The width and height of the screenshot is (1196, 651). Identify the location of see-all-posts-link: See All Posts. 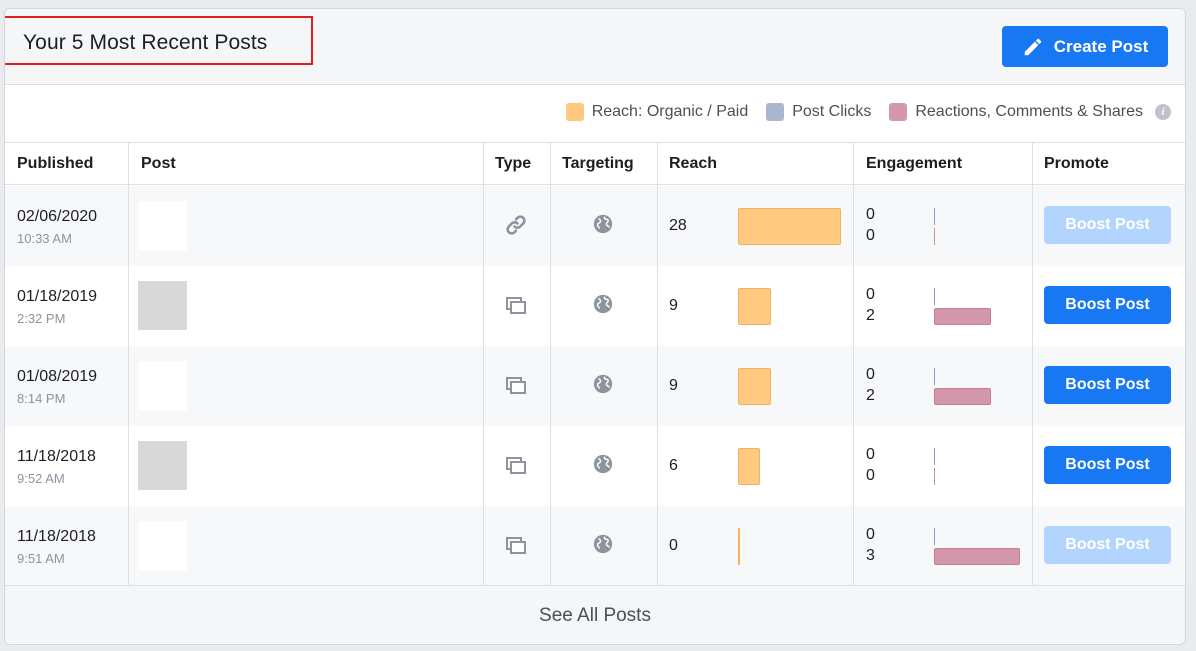
(595, 616).